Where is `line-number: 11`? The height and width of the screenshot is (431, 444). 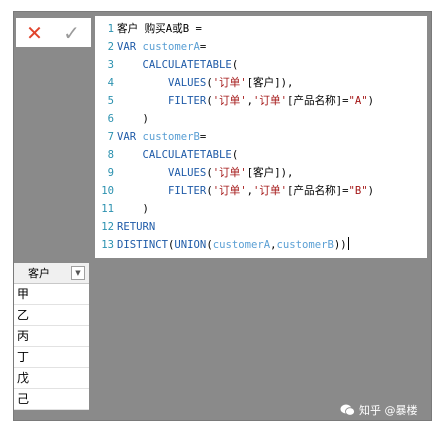
line-number: 11 is located at coordinates (107, 209).